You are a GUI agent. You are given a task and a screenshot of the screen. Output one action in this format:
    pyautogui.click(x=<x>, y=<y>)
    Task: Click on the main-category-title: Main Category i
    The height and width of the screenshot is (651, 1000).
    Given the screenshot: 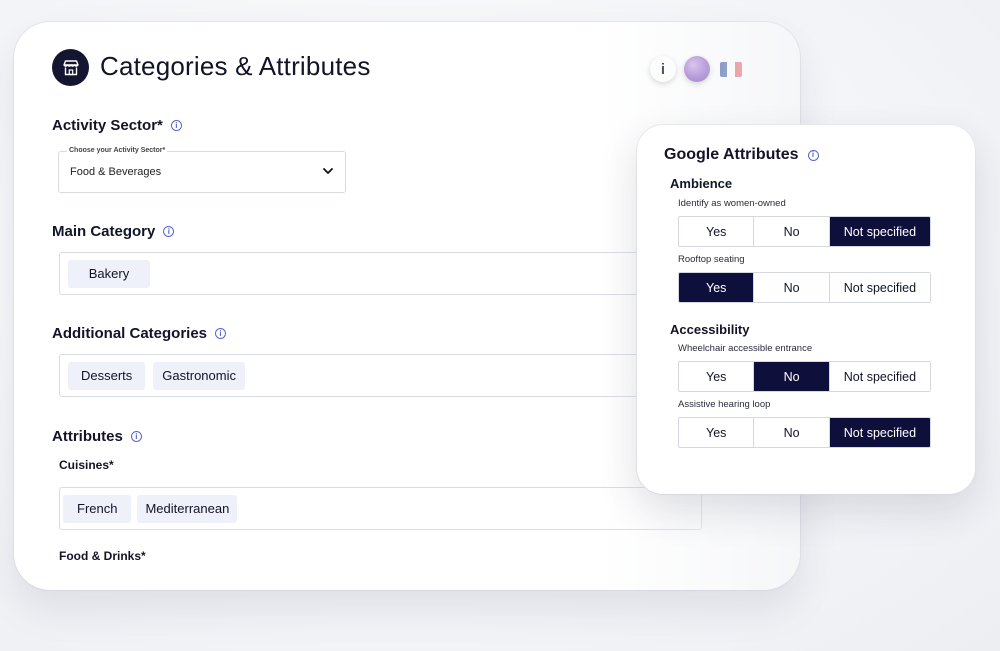 What is the action you would take?
    pyautogui.click(x=113, y=231)
    